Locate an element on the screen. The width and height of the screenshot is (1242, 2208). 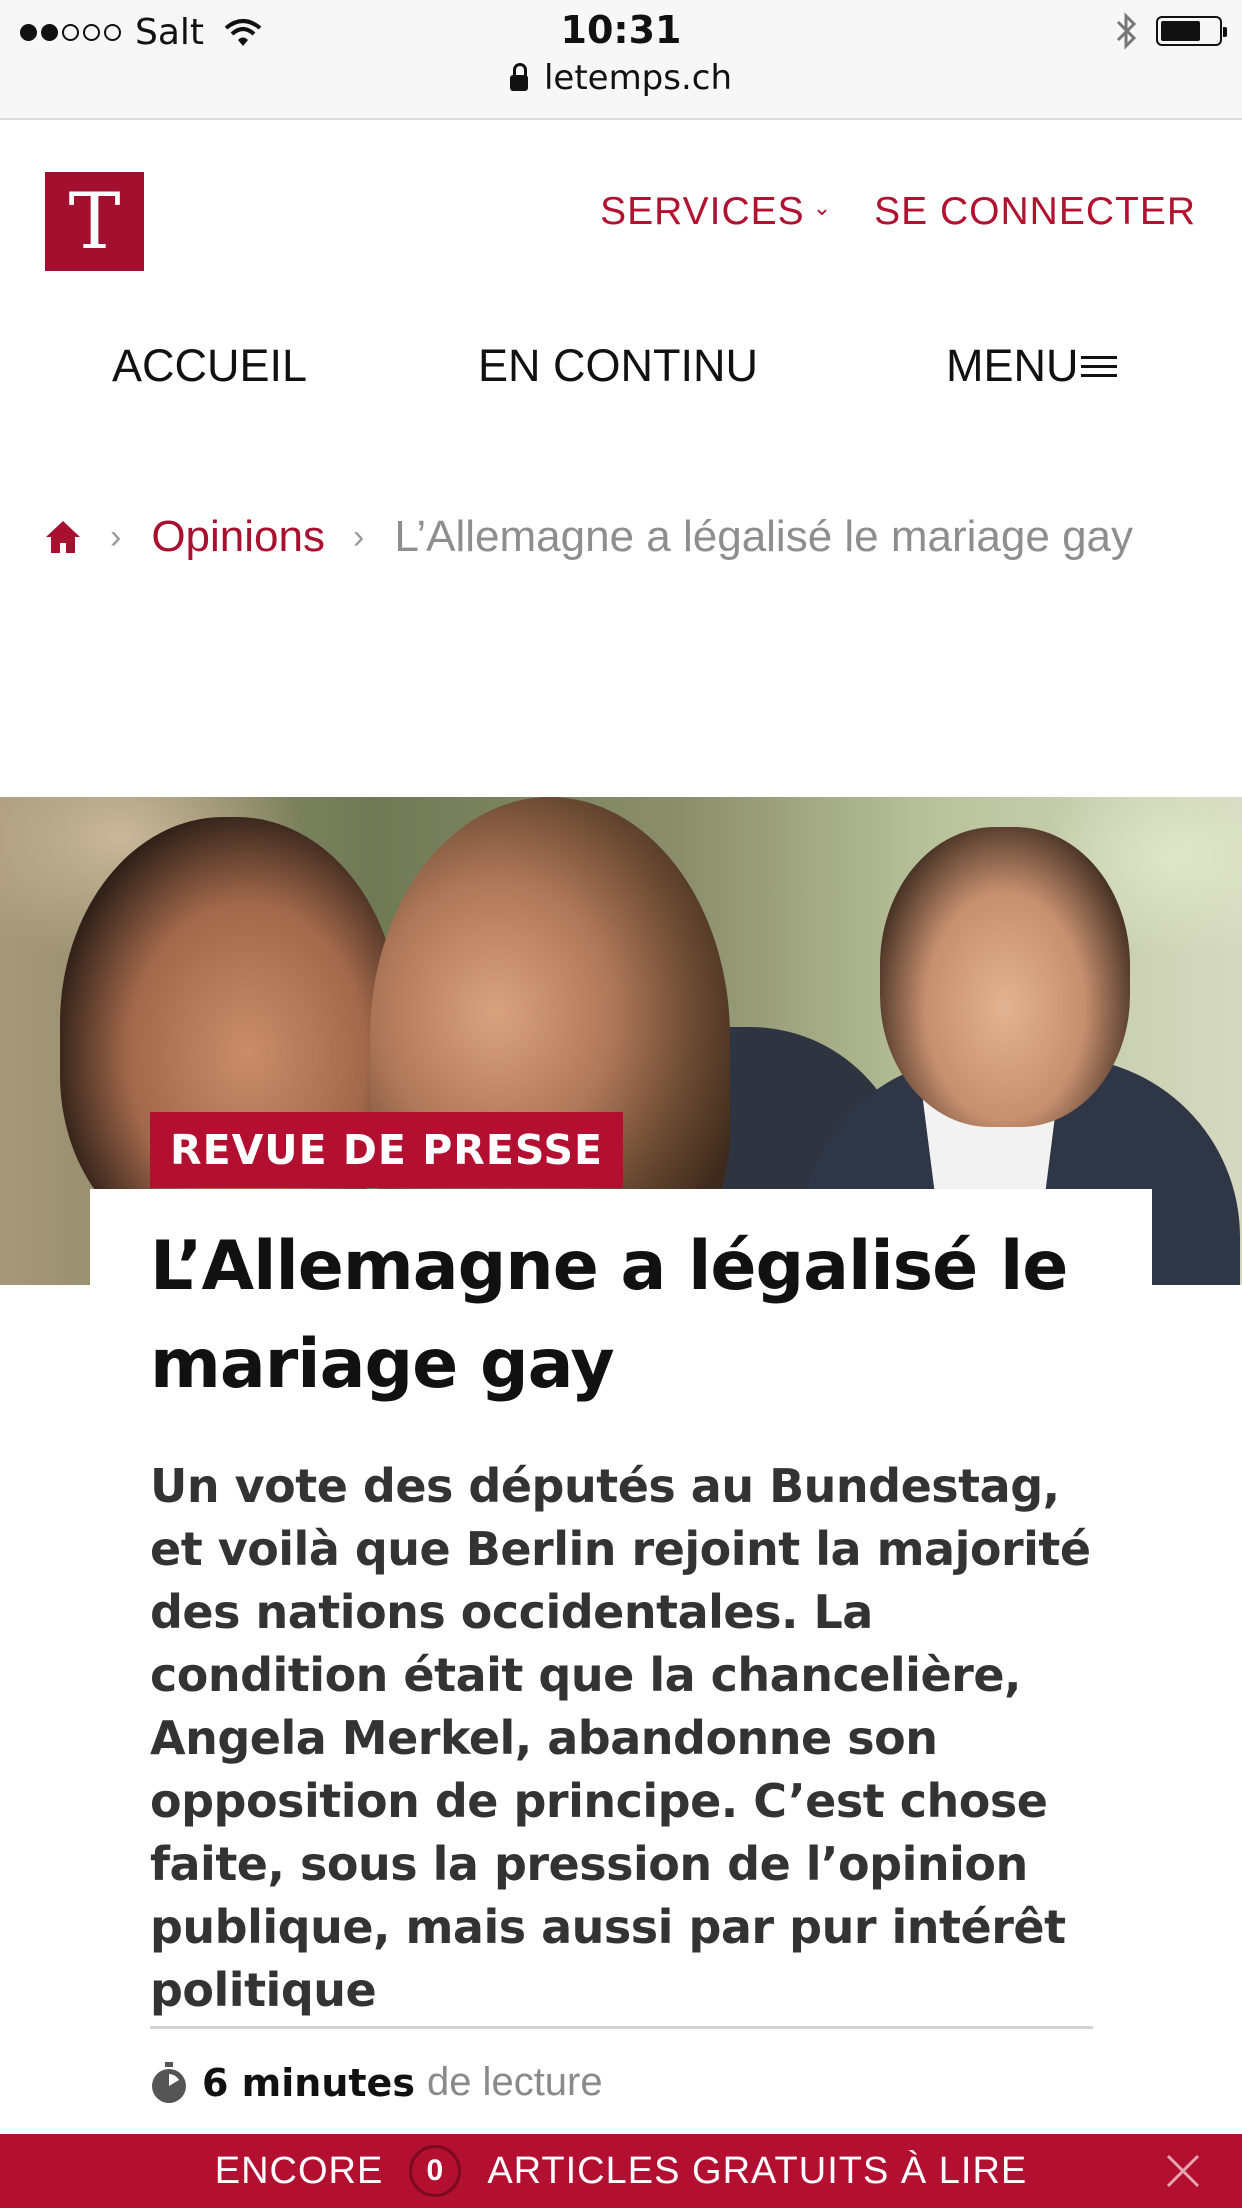
services-label: SERVICES is located at coordinates (702, 211).